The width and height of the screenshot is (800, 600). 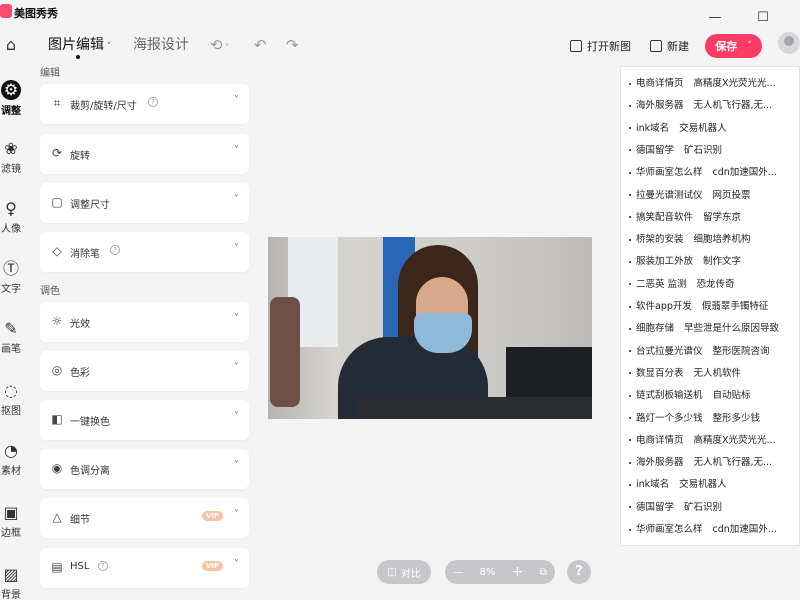 What do you see at coordinates (11, 169) in the screenshot?
I see `rail-item-label: 滤镜` at bounding box center [11, 169].